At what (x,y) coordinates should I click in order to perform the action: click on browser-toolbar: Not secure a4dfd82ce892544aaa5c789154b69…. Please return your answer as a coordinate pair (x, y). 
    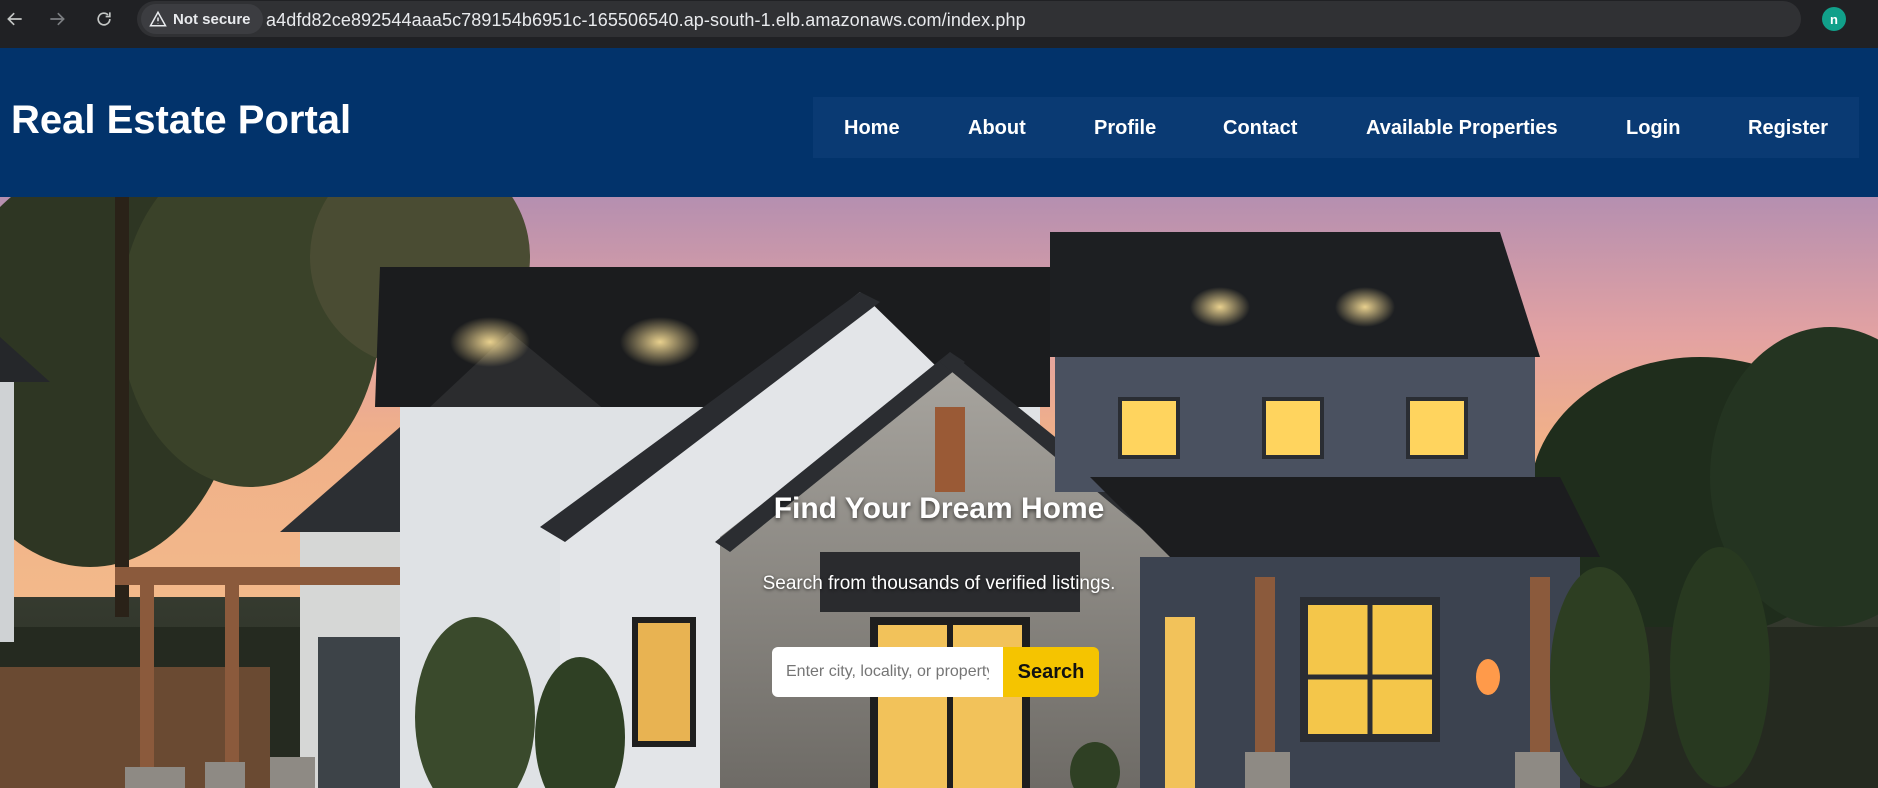
    Looking at the image, I should click on (939, 19).